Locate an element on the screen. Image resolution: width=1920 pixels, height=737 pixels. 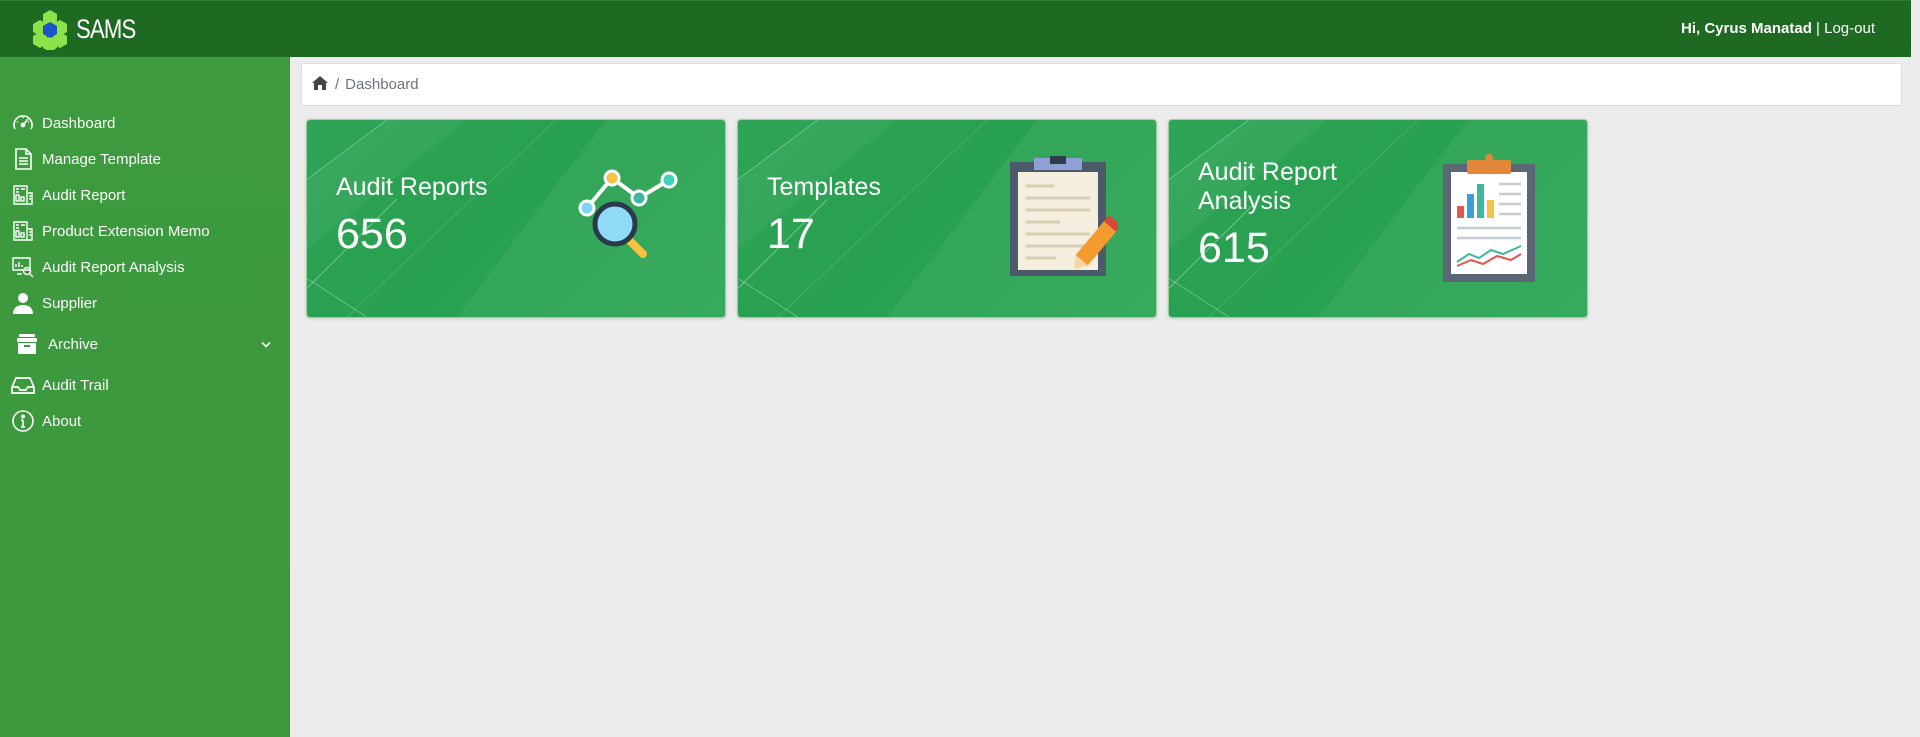
sidebar-item-archive: Archive is located at coordinates (145, 344).